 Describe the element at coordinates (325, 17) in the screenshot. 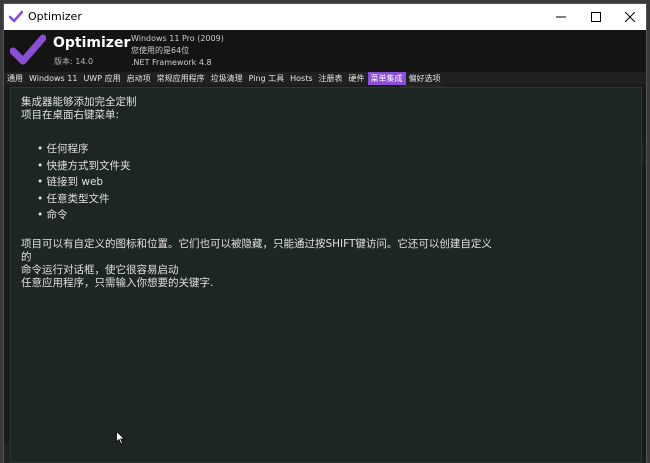

I see `title-bar: Optimizer` at that location.